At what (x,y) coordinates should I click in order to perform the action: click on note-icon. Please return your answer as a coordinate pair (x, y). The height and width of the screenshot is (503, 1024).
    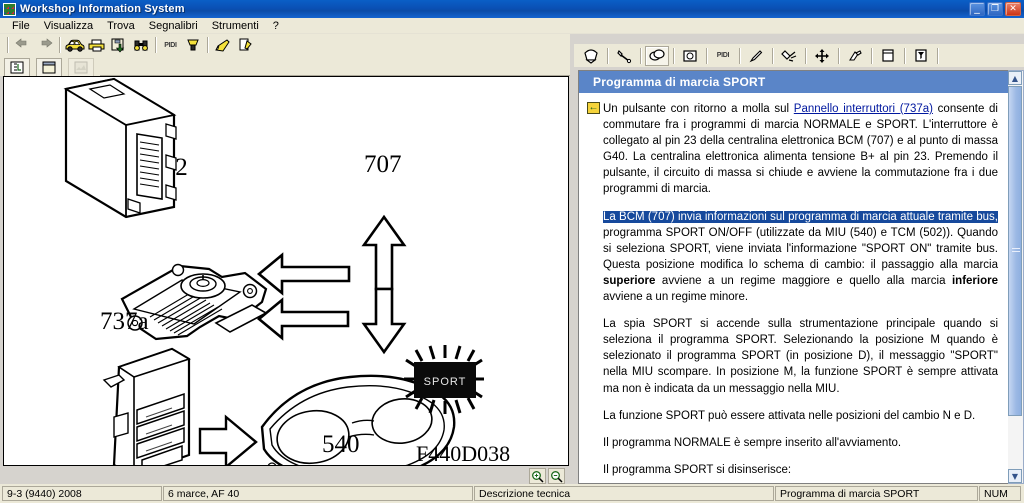
    Looking at the image, I should click on (244, 45).